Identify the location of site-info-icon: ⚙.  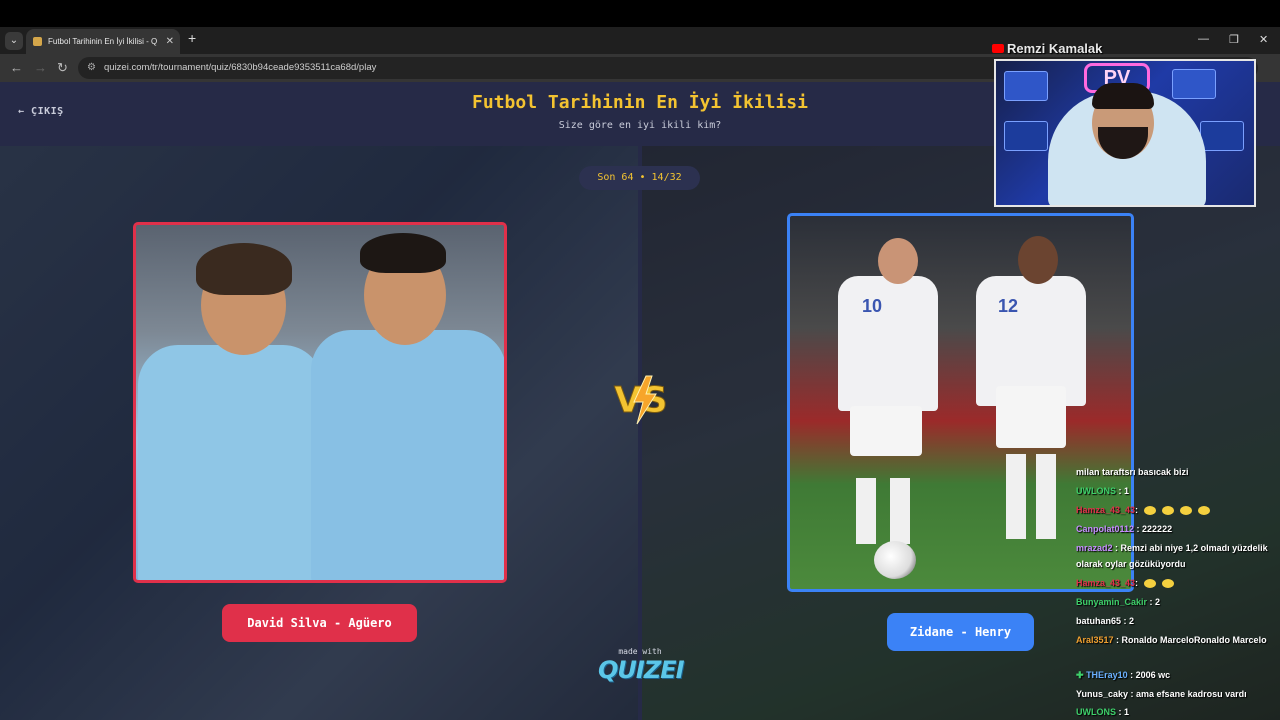
(91, 68).